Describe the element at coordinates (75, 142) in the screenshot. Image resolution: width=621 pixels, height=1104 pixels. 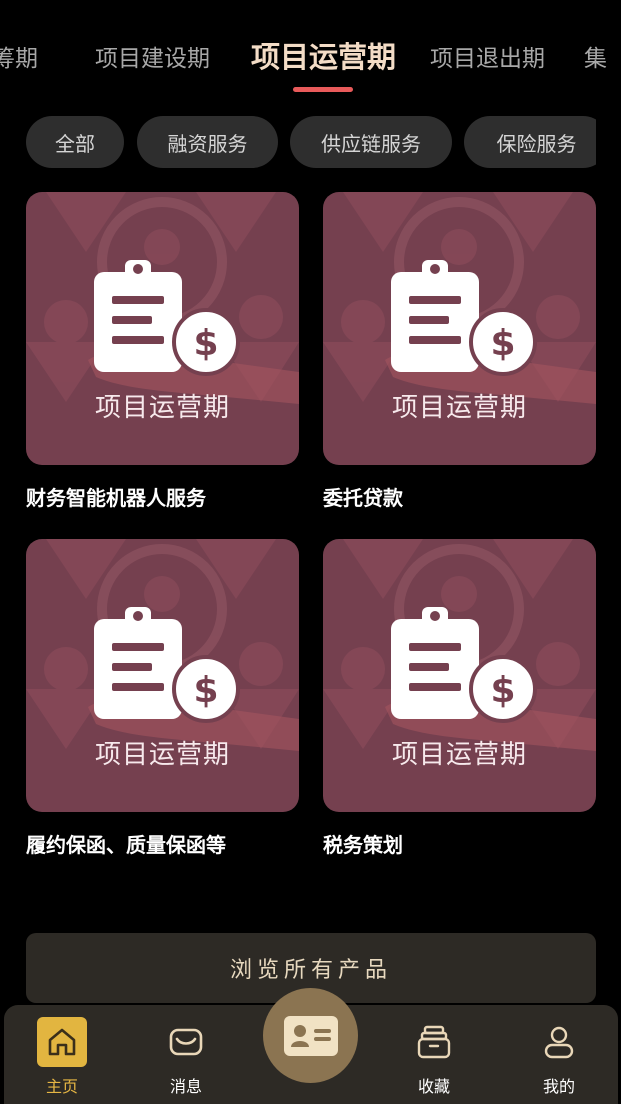
I see `chip-all: 全部` at that location.